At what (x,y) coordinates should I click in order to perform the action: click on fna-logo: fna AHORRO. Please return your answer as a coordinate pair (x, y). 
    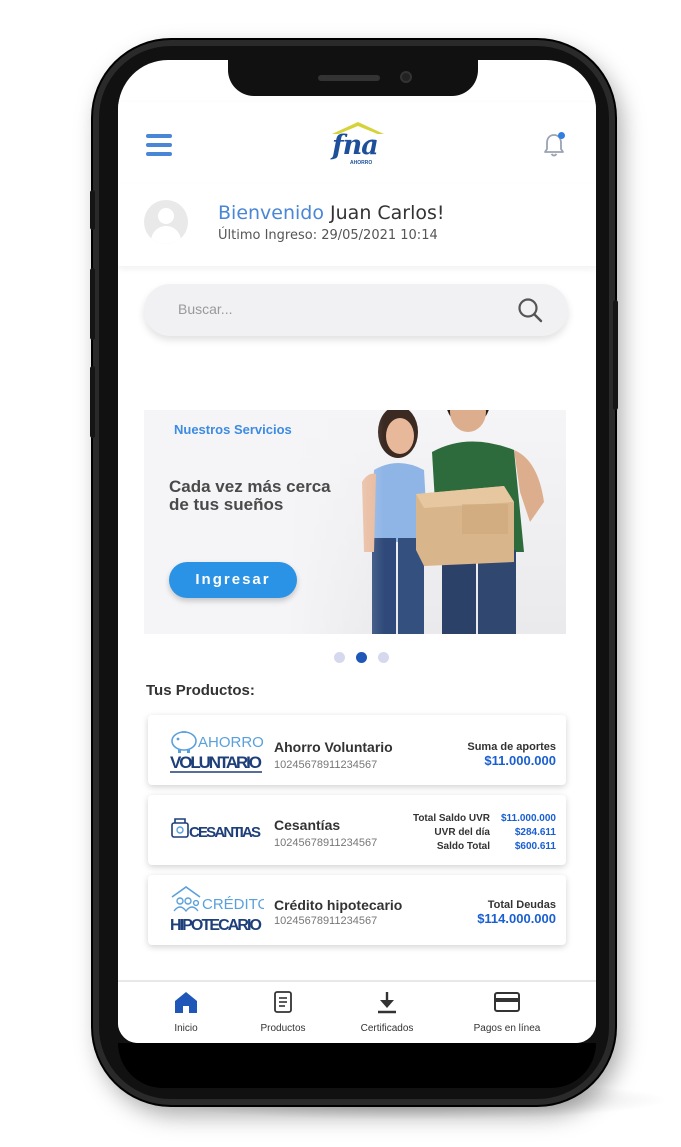
    Looking at the image, I should click on (358, 144).